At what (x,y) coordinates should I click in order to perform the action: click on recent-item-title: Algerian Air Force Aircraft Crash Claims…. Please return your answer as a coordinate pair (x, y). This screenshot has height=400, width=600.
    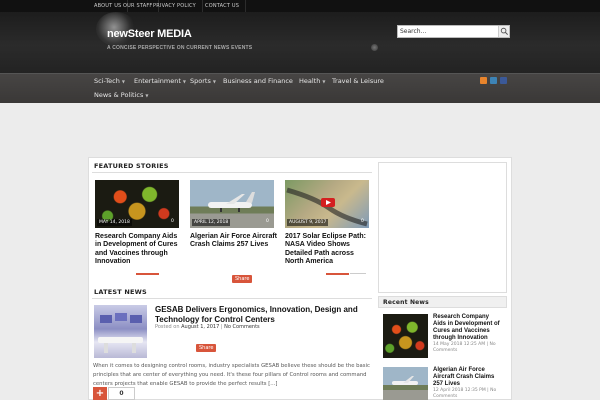
    Looking at the image, I should click on (466, 377).